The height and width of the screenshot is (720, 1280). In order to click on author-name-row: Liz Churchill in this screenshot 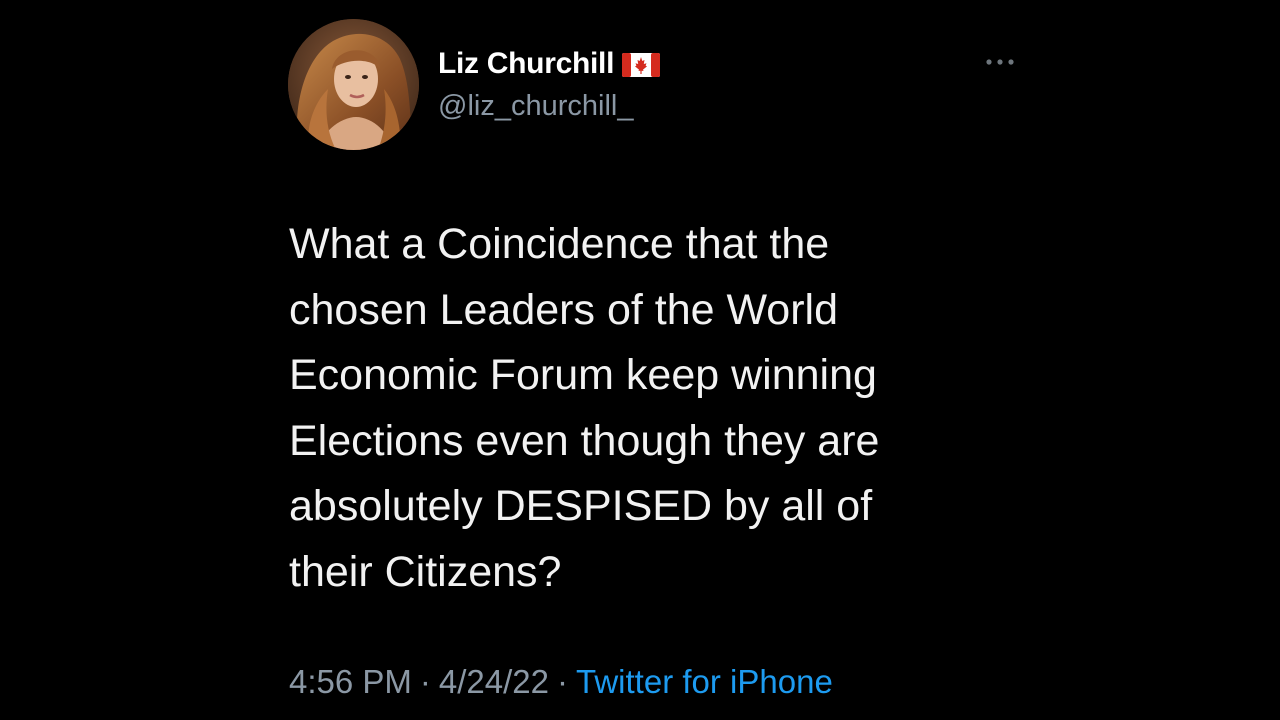, I will do `click(549, 64)`.